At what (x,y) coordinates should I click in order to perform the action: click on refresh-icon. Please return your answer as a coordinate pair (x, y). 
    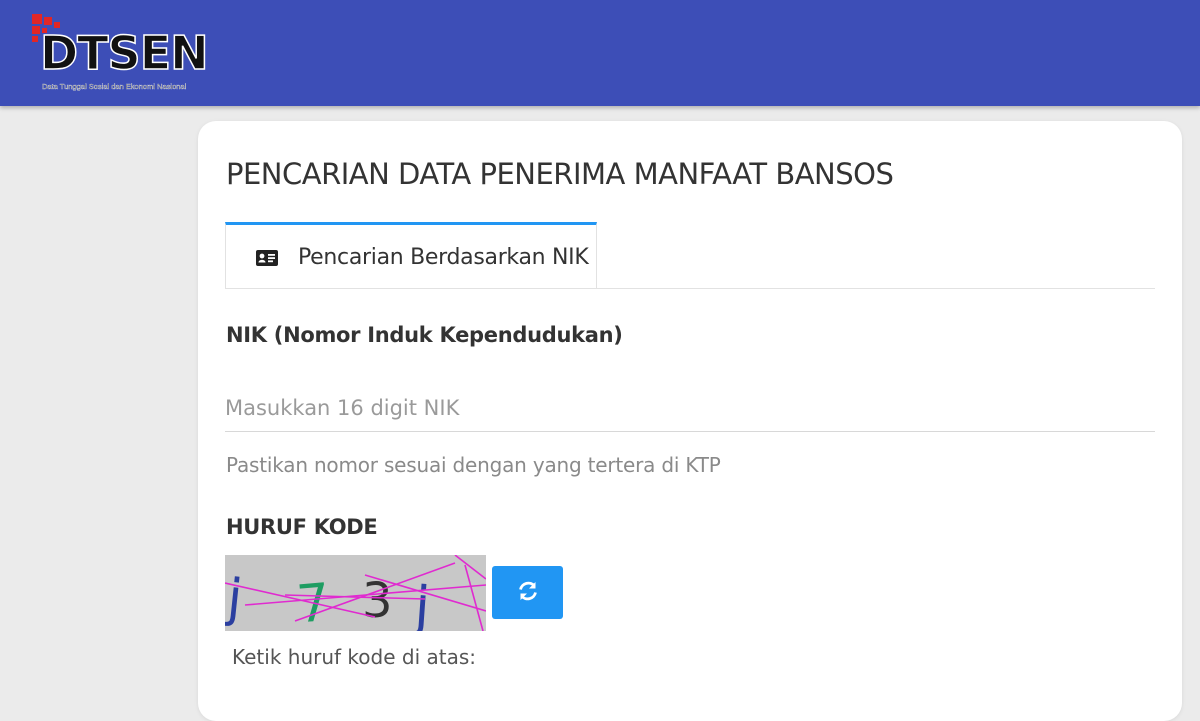
    Looking at the image, I should click on (527, 591).